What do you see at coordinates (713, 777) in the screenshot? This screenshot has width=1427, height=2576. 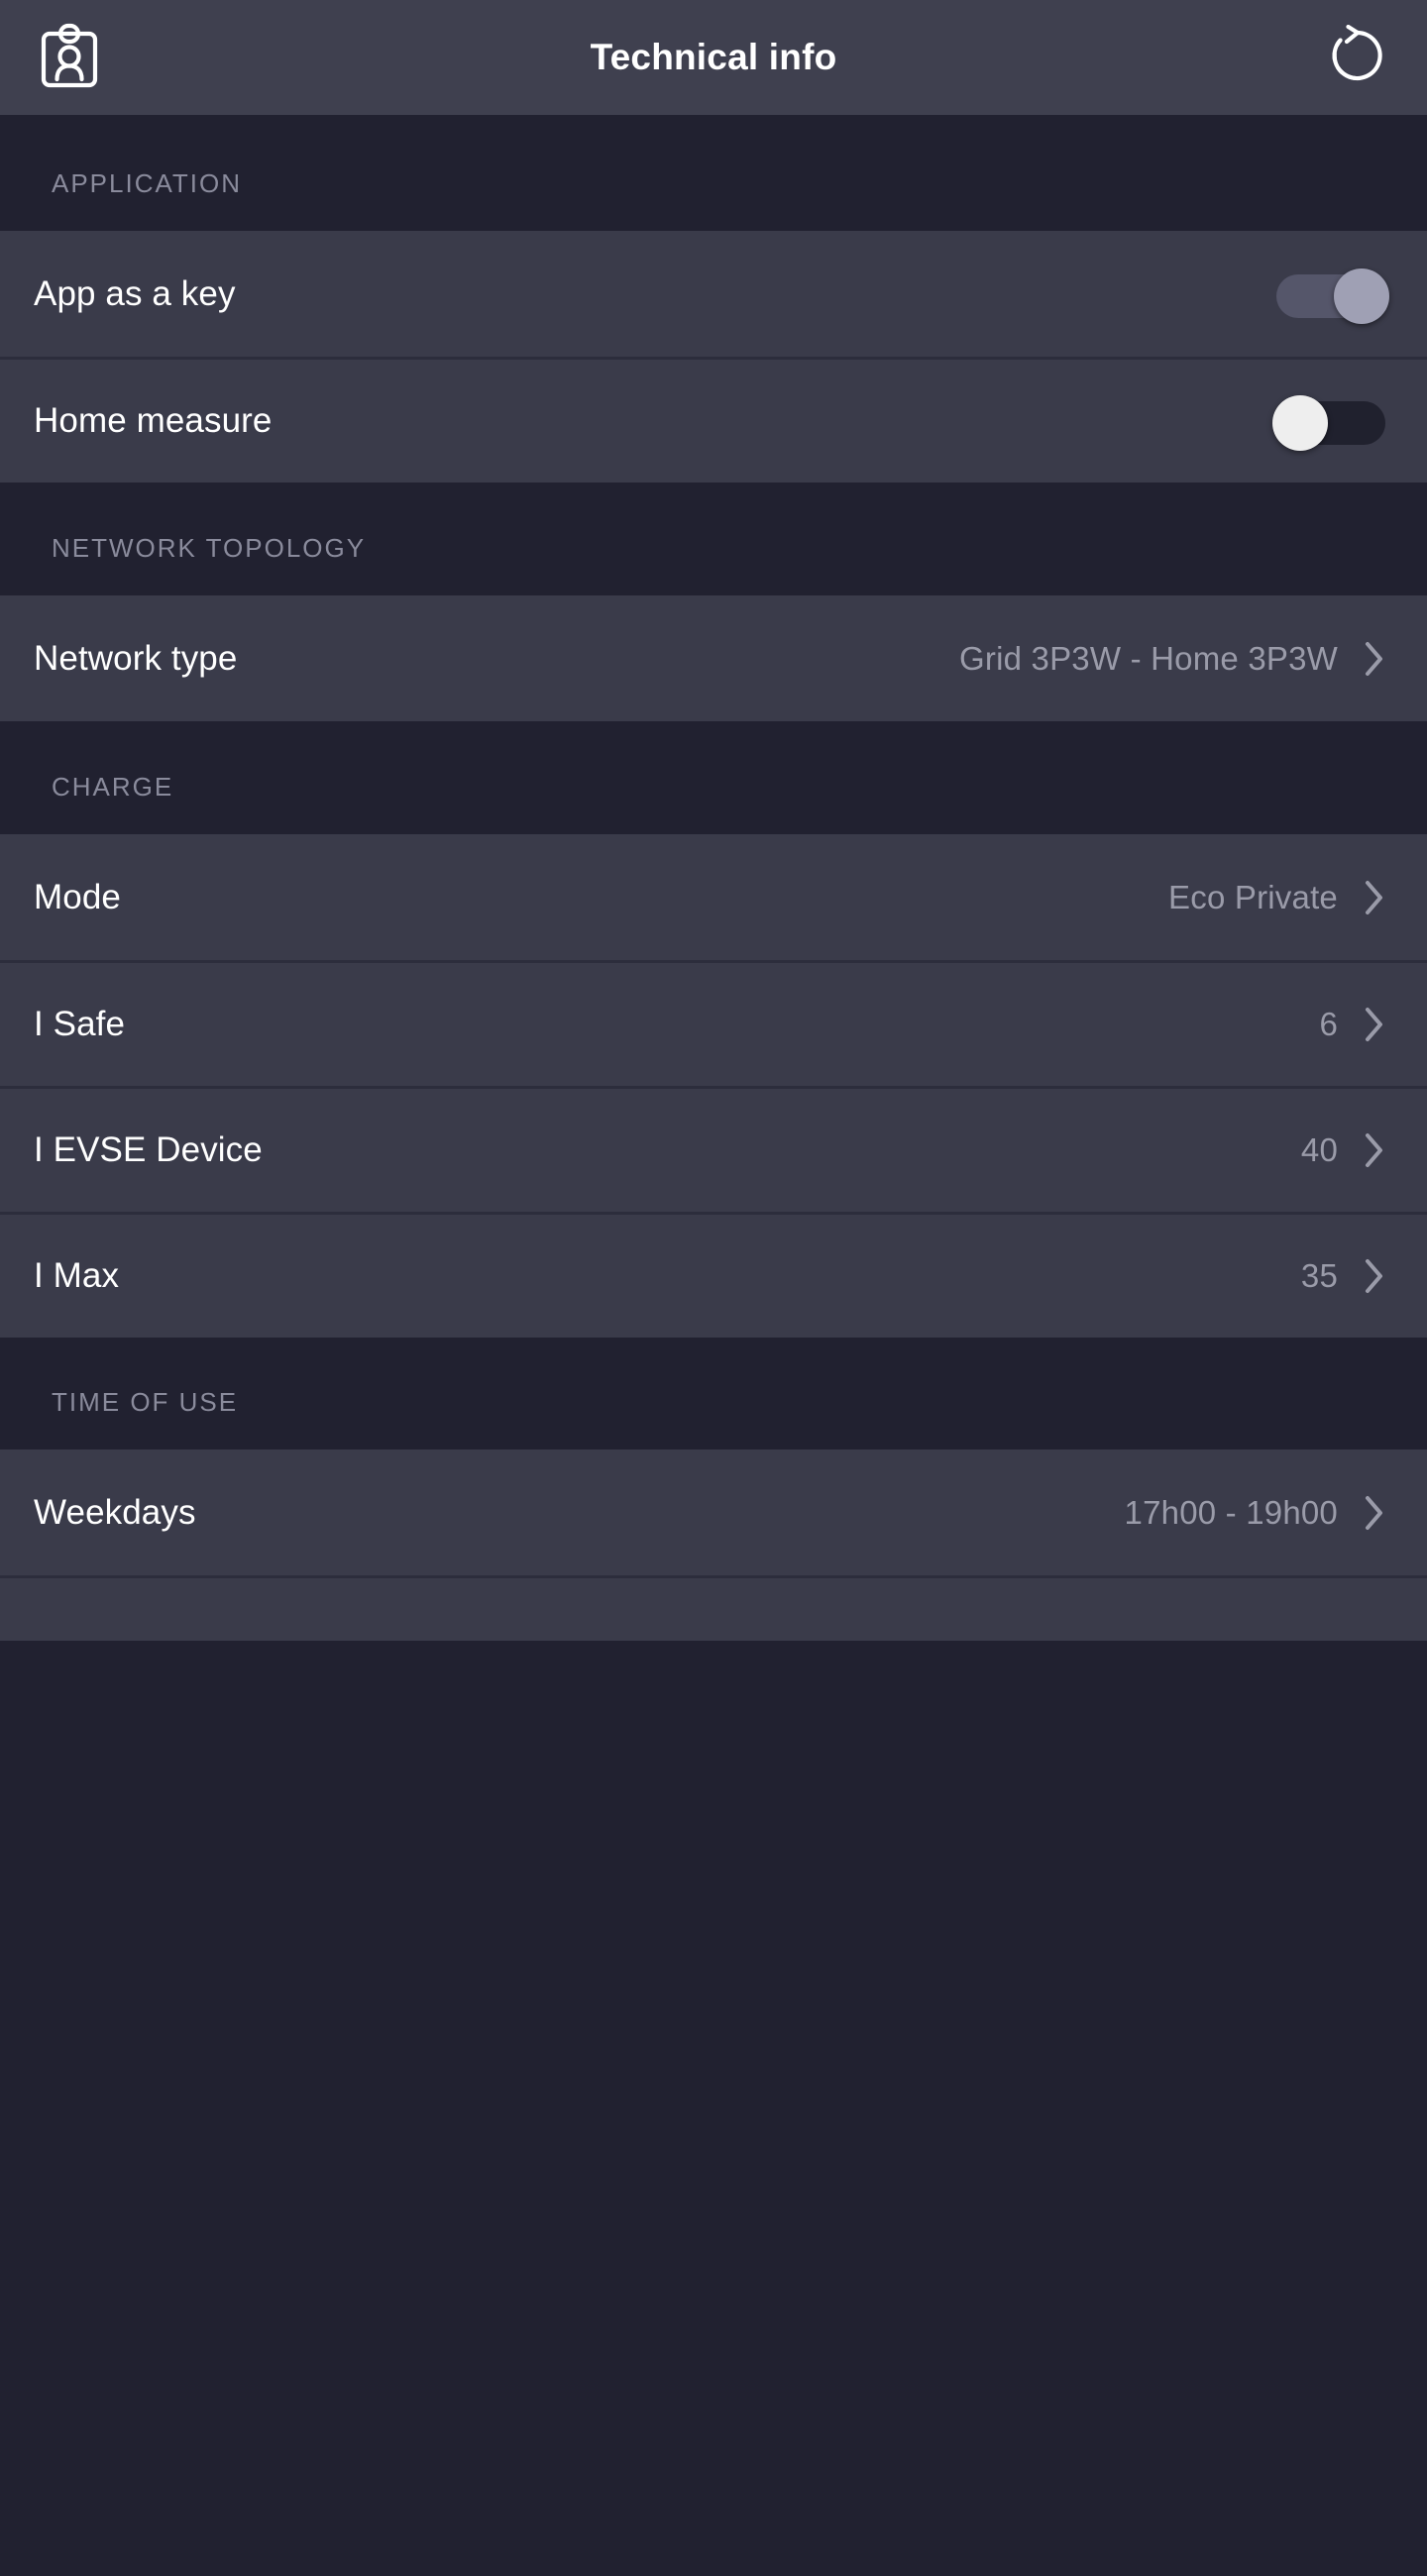 I see `section-header-charge: CHARGE` at bounding box center [713, 777].